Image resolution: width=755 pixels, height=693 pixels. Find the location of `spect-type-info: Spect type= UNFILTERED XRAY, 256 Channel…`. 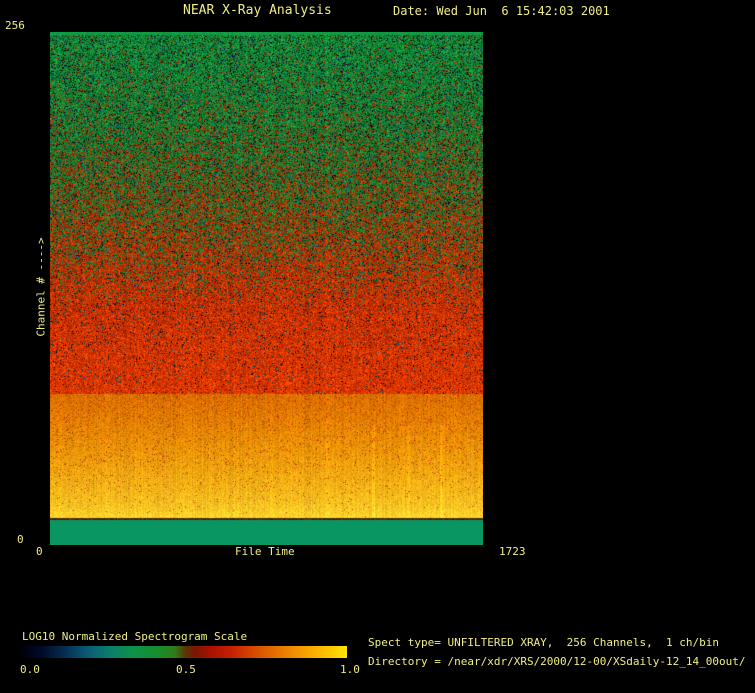

spect-type-info: Spect type= UNFILTERED XRAY, 256 Channel… is located at coordinates (543, 642).